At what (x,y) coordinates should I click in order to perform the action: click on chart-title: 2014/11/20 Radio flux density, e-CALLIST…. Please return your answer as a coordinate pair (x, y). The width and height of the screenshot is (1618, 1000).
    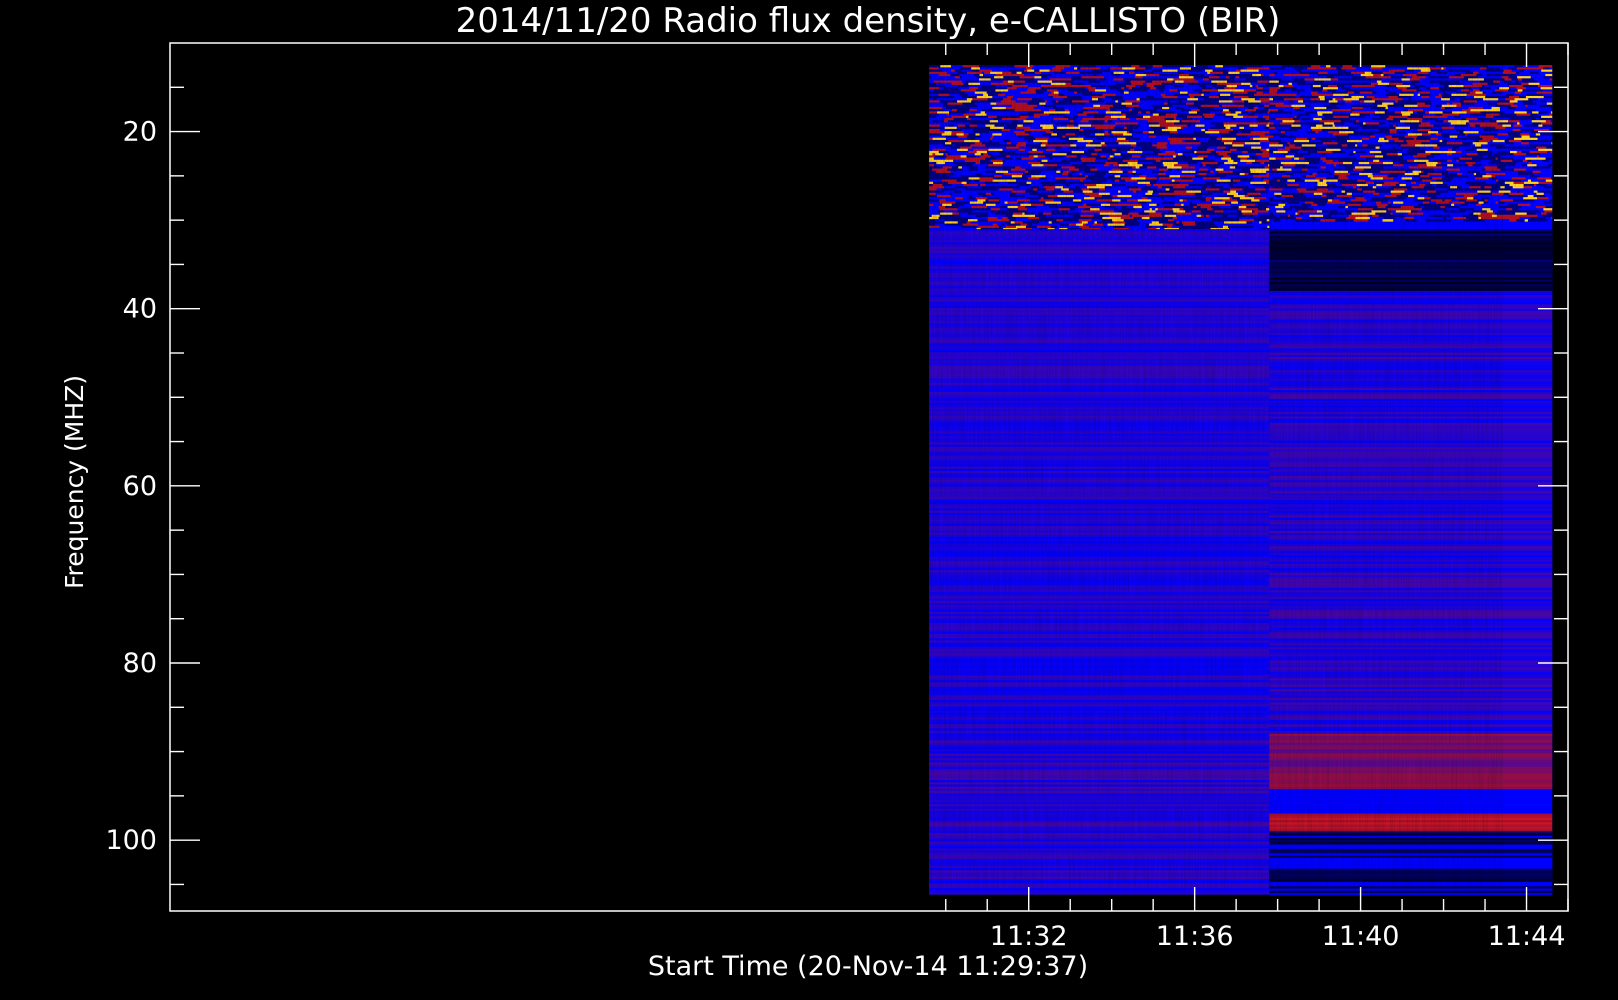
    Looking at the image, I should click on (868, 21).